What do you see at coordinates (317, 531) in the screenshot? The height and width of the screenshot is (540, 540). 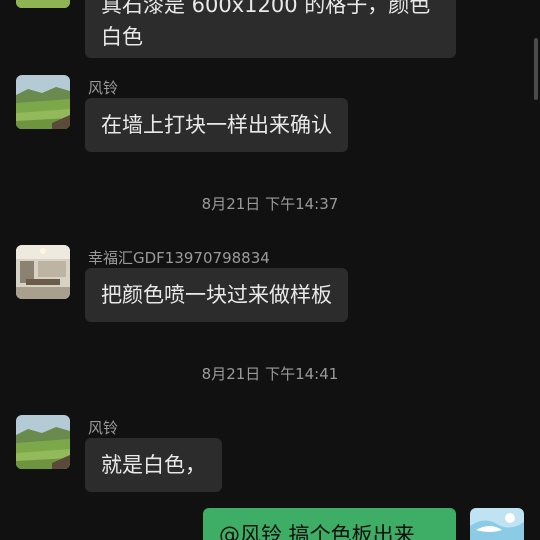 I see `message-text: @风铃 搞个色板出来` at bounding box center [317, 531].